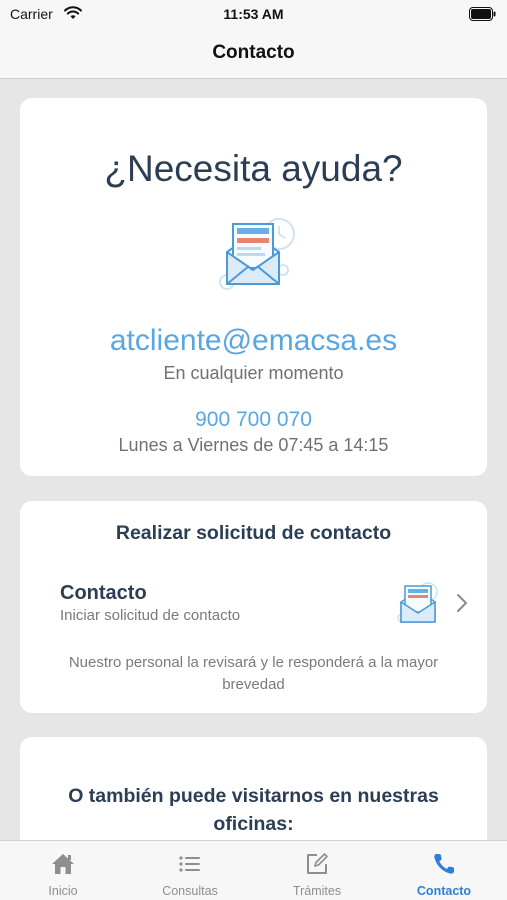 The height and width of the screenshot is (900, 507). What do you see at coordinates (317, 866) in the screenshot?
I see `edit-icon` at bounding box center [317, 866].